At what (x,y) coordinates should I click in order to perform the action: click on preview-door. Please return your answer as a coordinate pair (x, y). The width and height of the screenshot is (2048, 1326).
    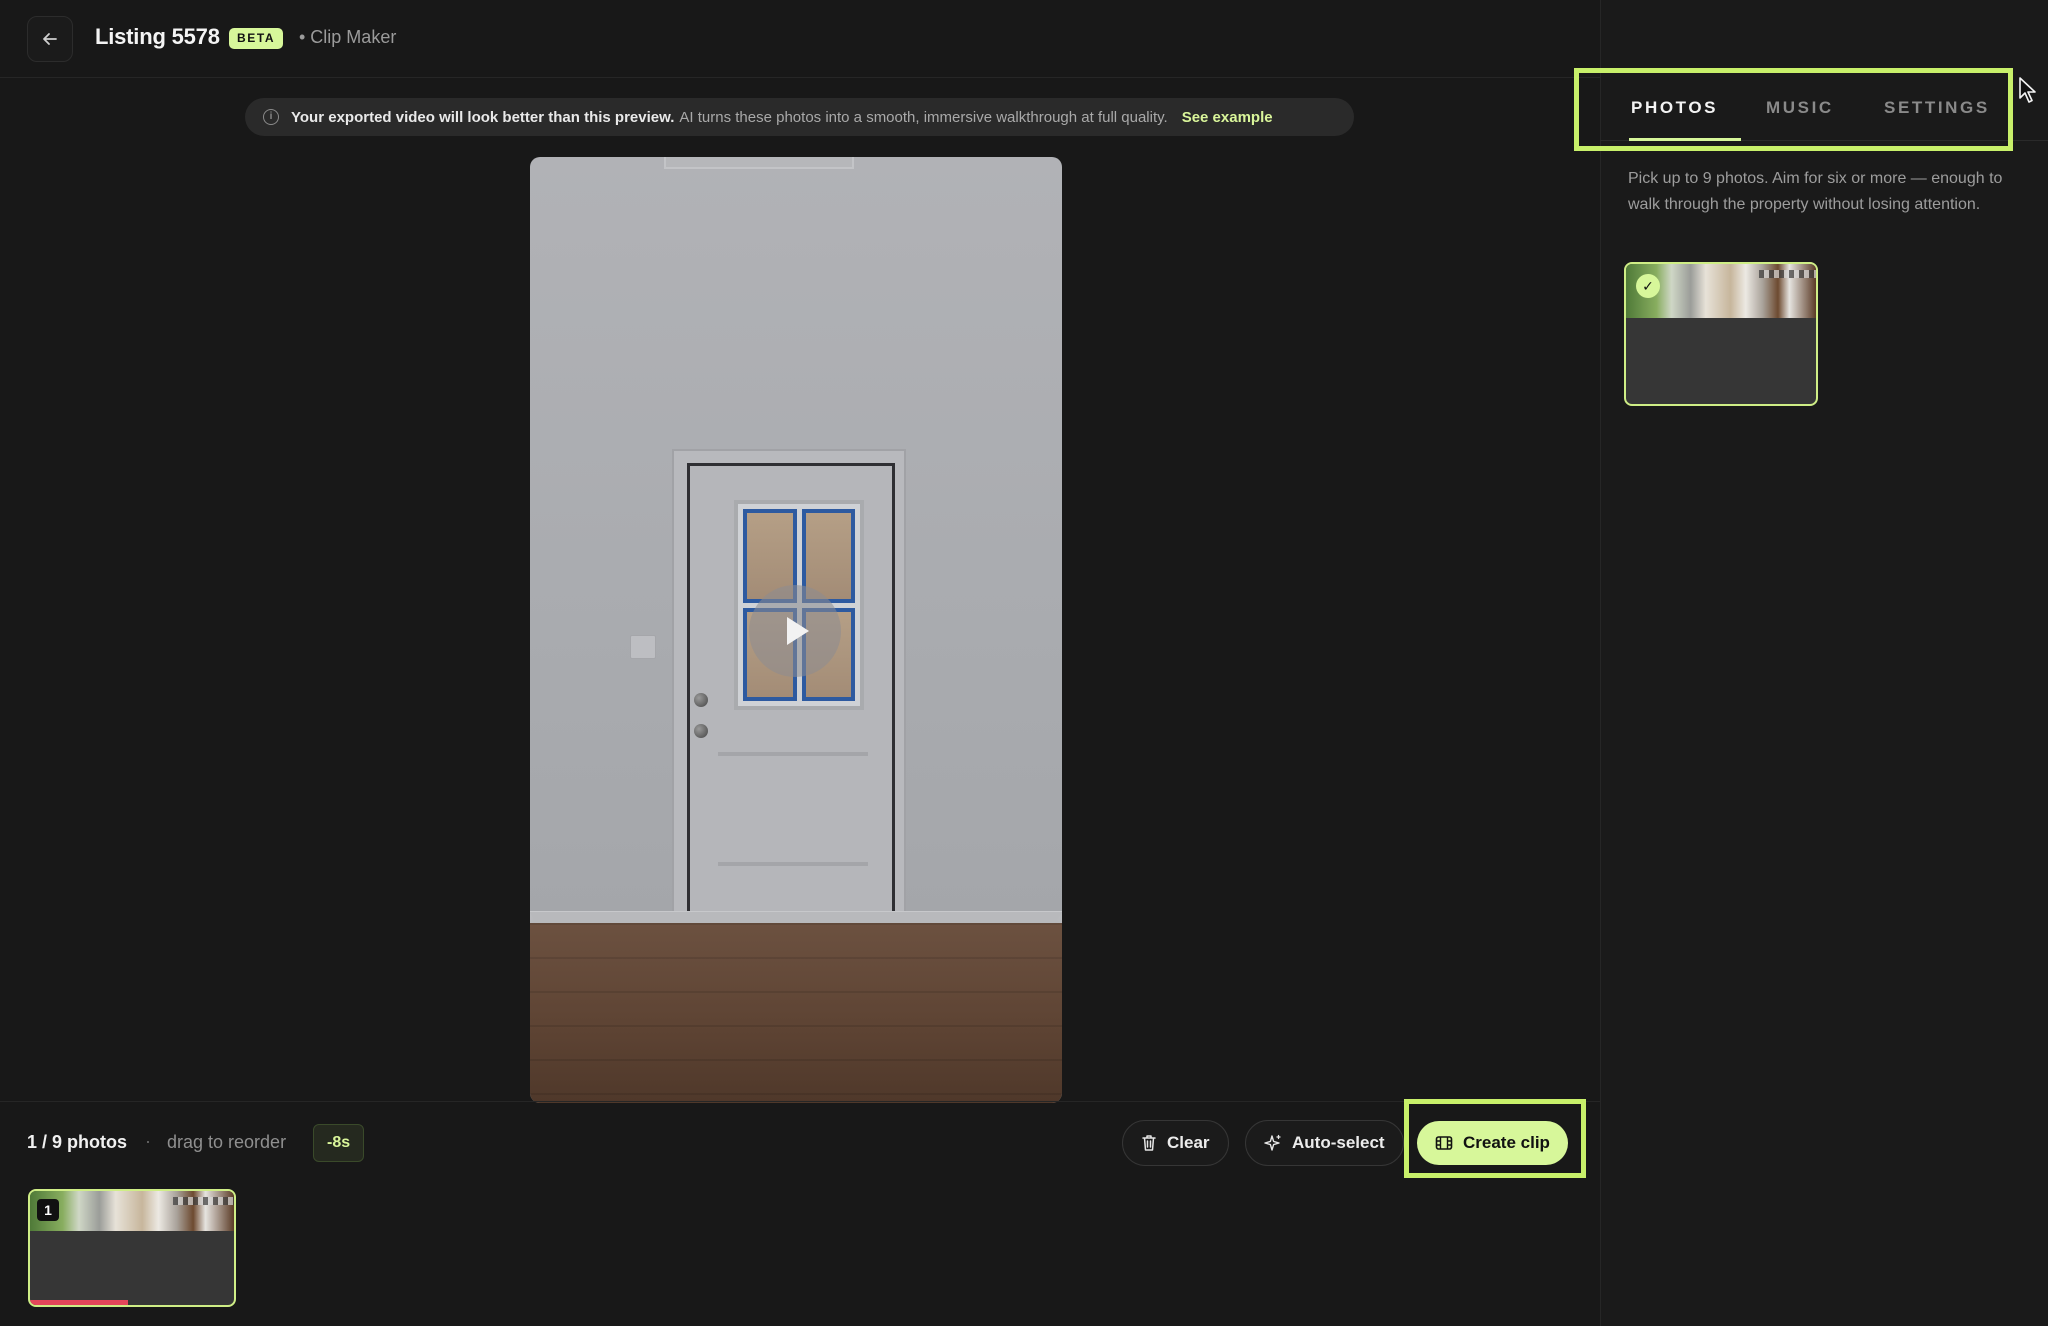
    Looking at the image, I should click on (791, 694).